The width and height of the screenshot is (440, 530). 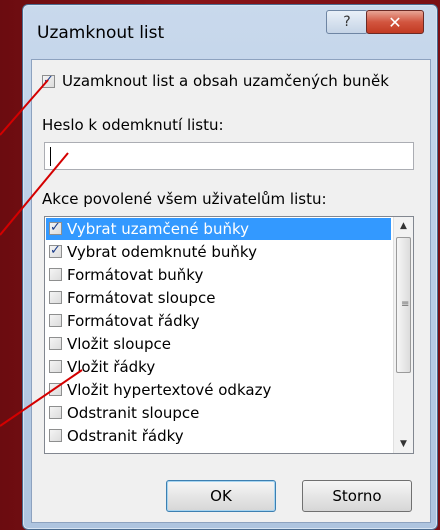 I want to click on list-item: Vybrat odemknuté buňky, so click(x=218, y=252).